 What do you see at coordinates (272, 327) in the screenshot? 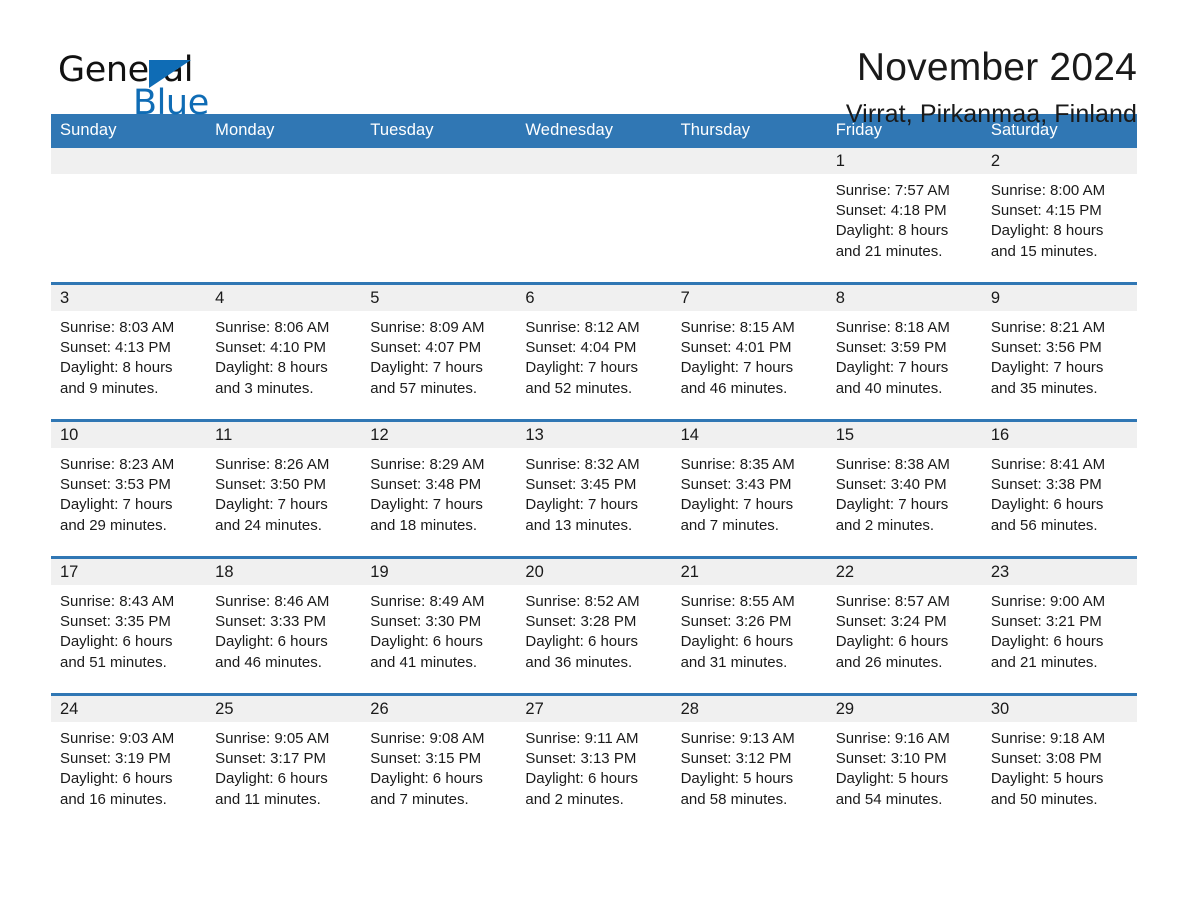
I see `sunrise-text: Sunrise: 8:06 AM` at bounding box center [272, 327].